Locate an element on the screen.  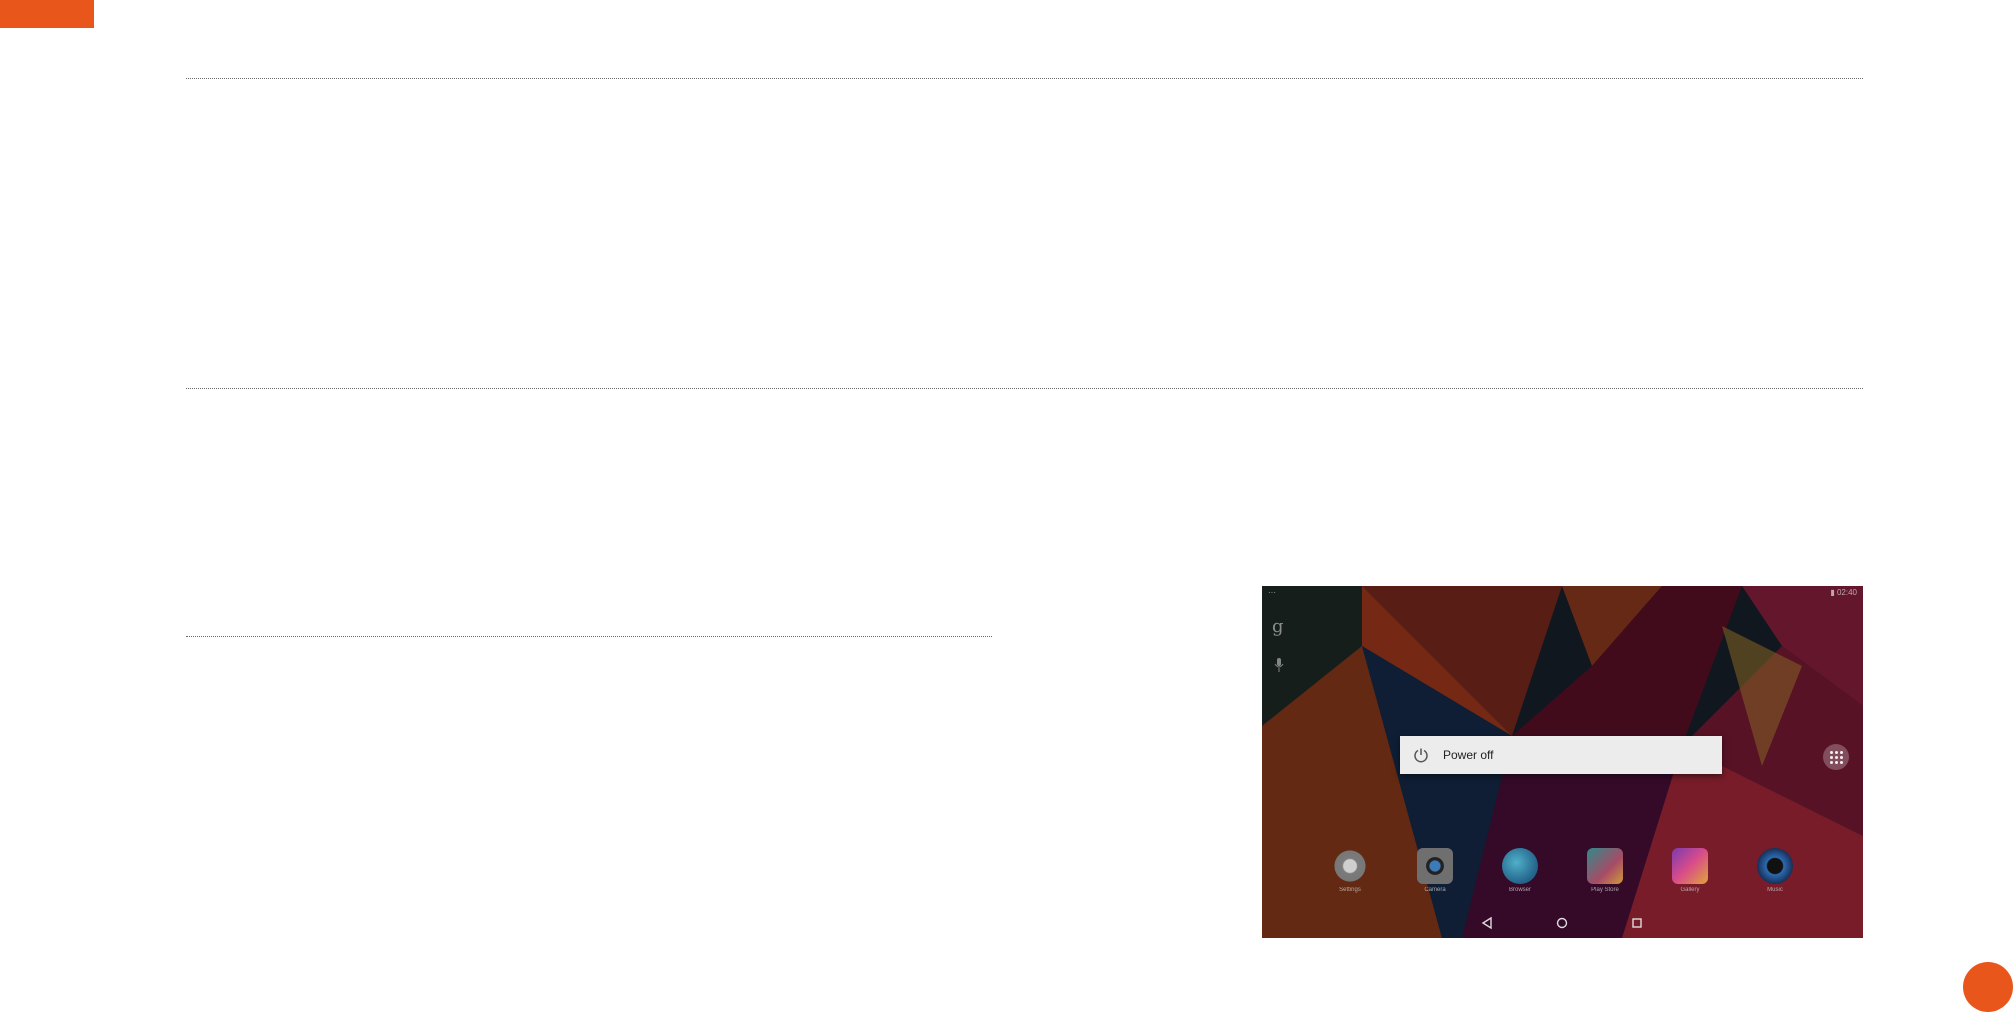
power-menu-dialog: Power off is located at coordinates (1561, 755).